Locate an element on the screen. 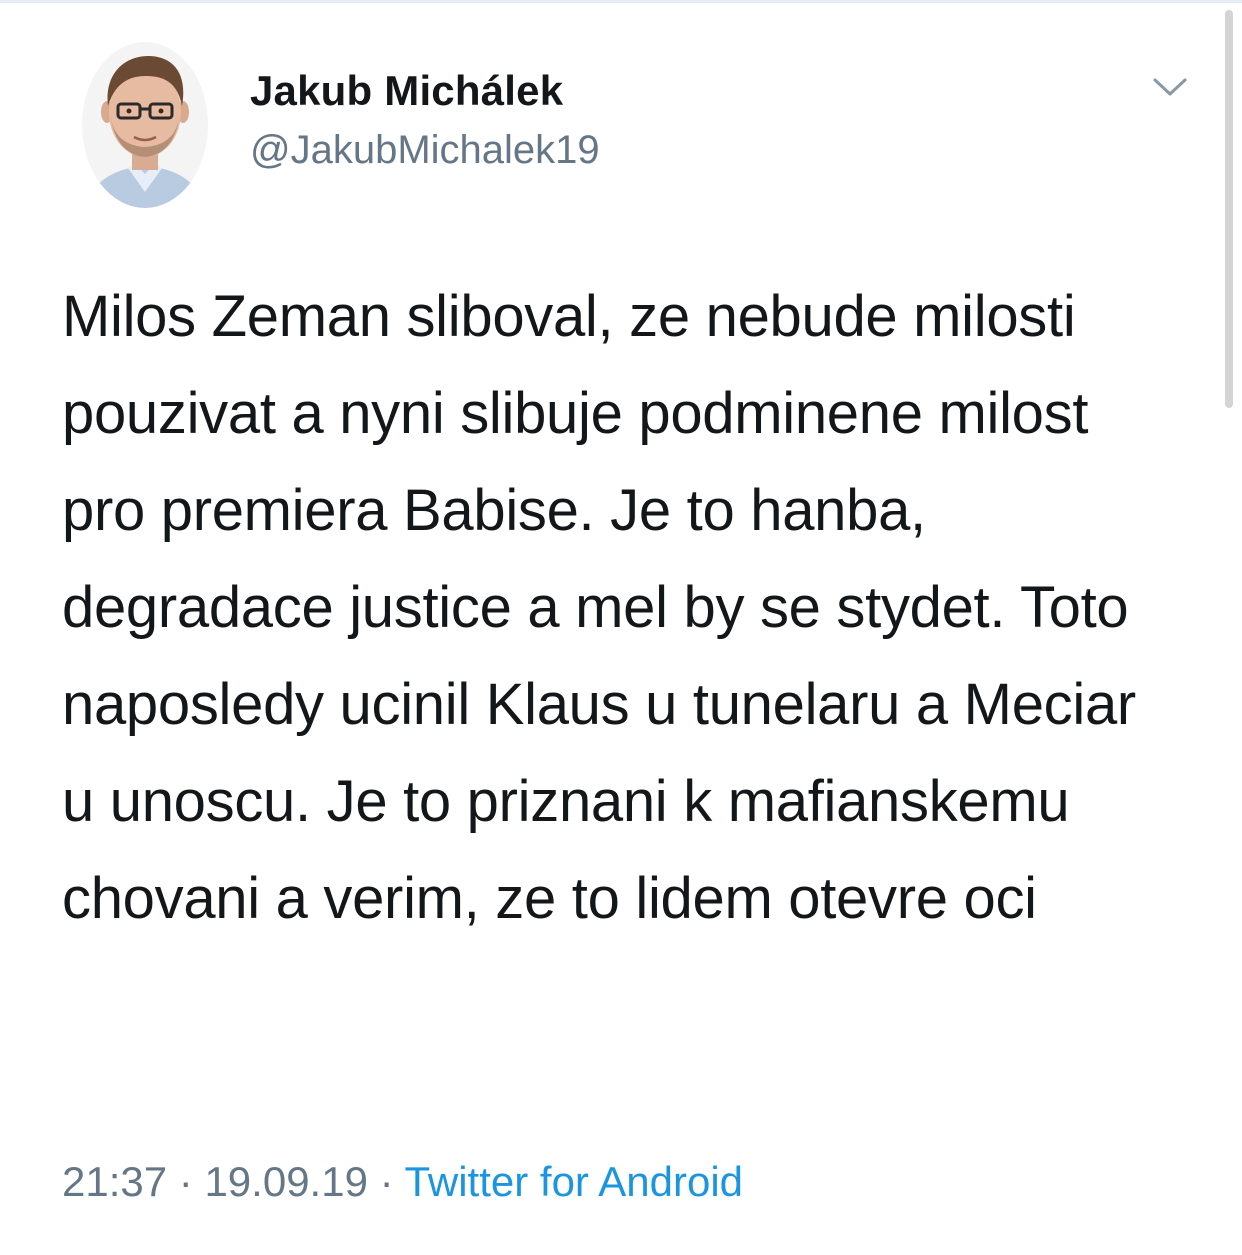 The height and width of the screenshot is (1255, 1242). tweet-menu-button is located at coordinates (1170, 87).